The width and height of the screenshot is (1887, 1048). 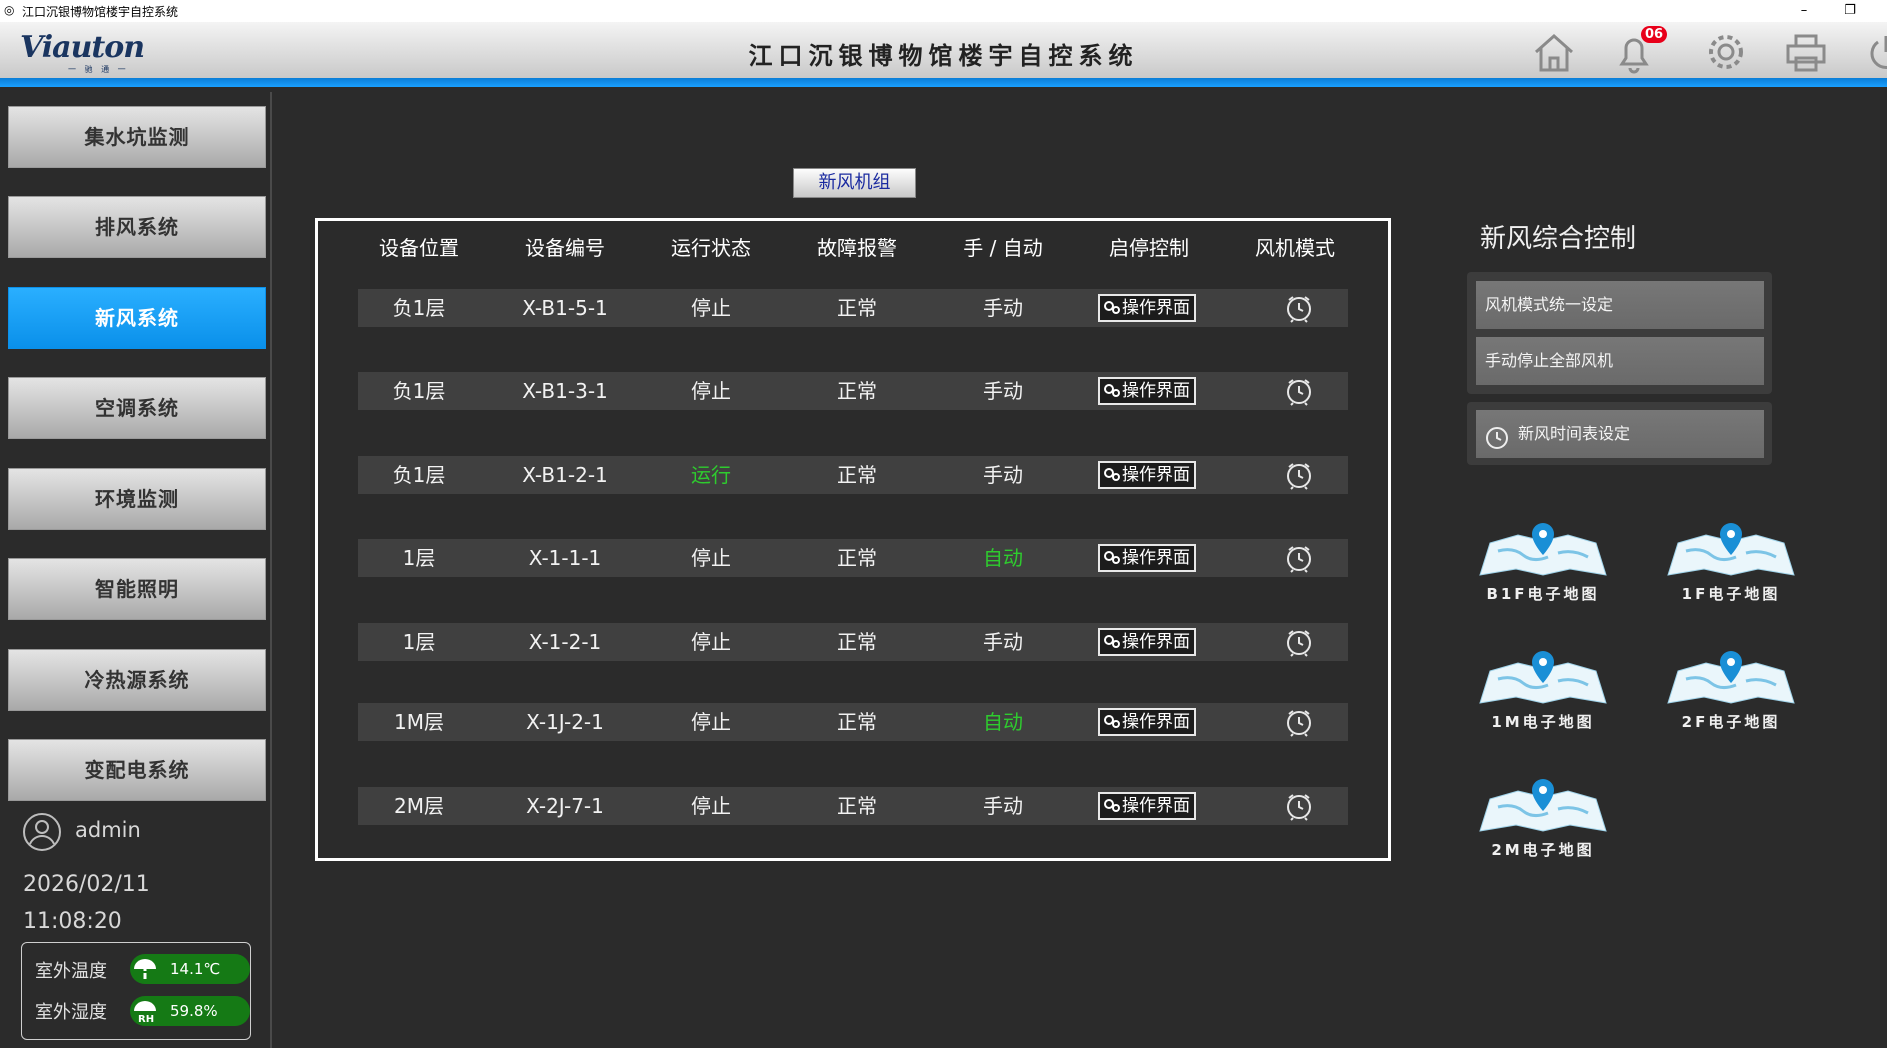 I want to click on sidebar-item-power-distribution: 变配电系统, so click(x=137, y=770).